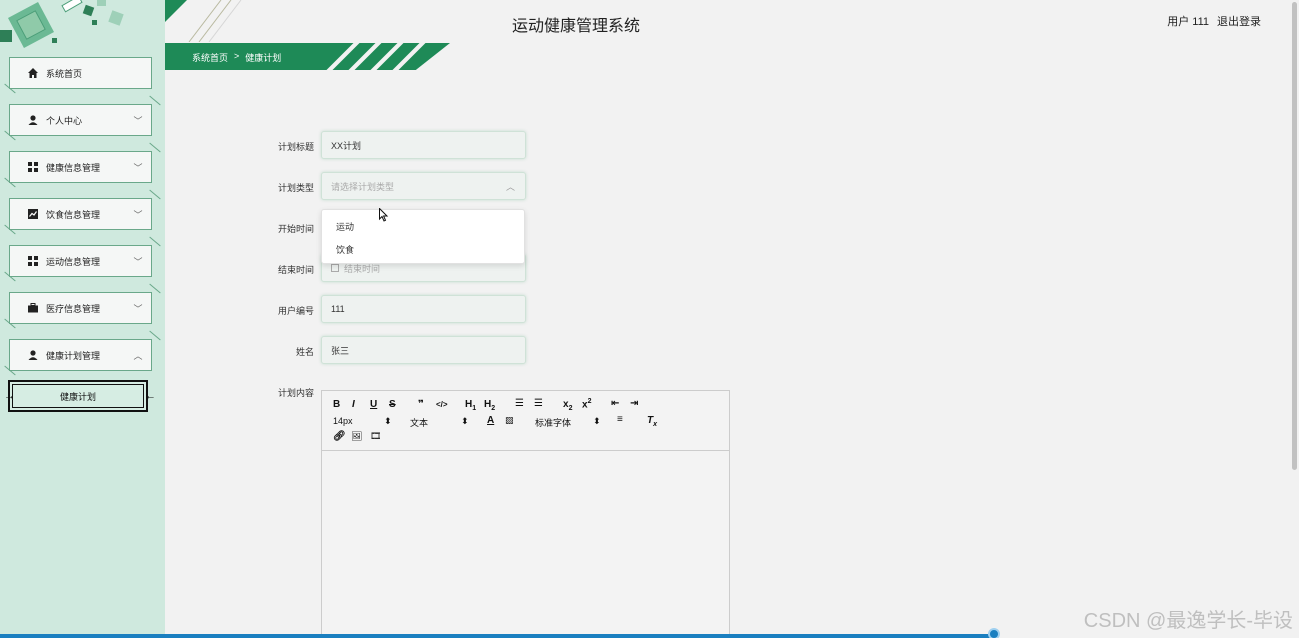 This screenshot has width=1299, height=638. What do you see at coordinates (336, 404) in the screenshot?
I see `bold-button: B` at bounding box center [336, 404].